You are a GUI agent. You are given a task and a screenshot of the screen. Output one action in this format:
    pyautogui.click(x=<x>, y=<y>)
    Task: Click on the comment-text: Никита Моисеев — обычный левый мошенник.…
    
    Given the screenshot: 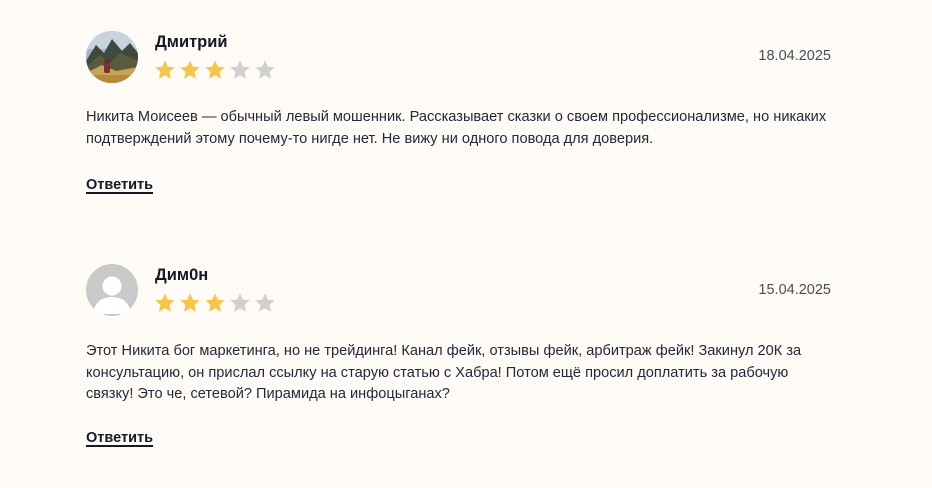 What is the action you would take?
    pyautogui.click(x=456, y=128)
    